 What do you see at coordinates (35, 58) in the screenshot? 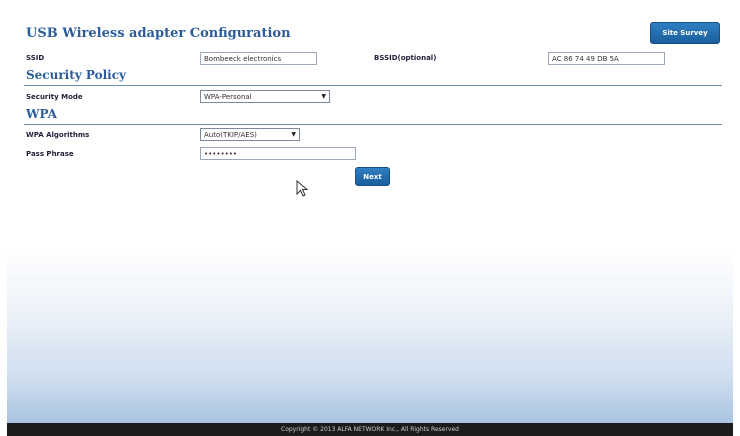
I see `ssid-label: SSID` at bounding box center [35, 58].